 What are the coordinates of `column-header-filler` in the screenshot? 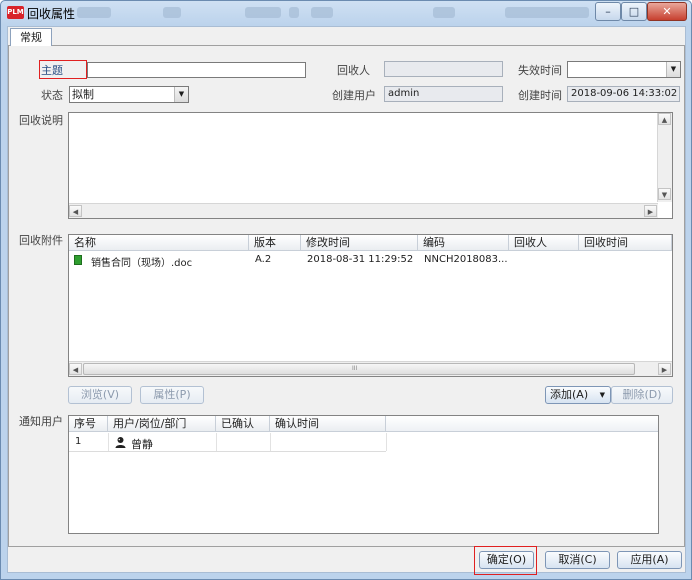 It's located at (522, 424).